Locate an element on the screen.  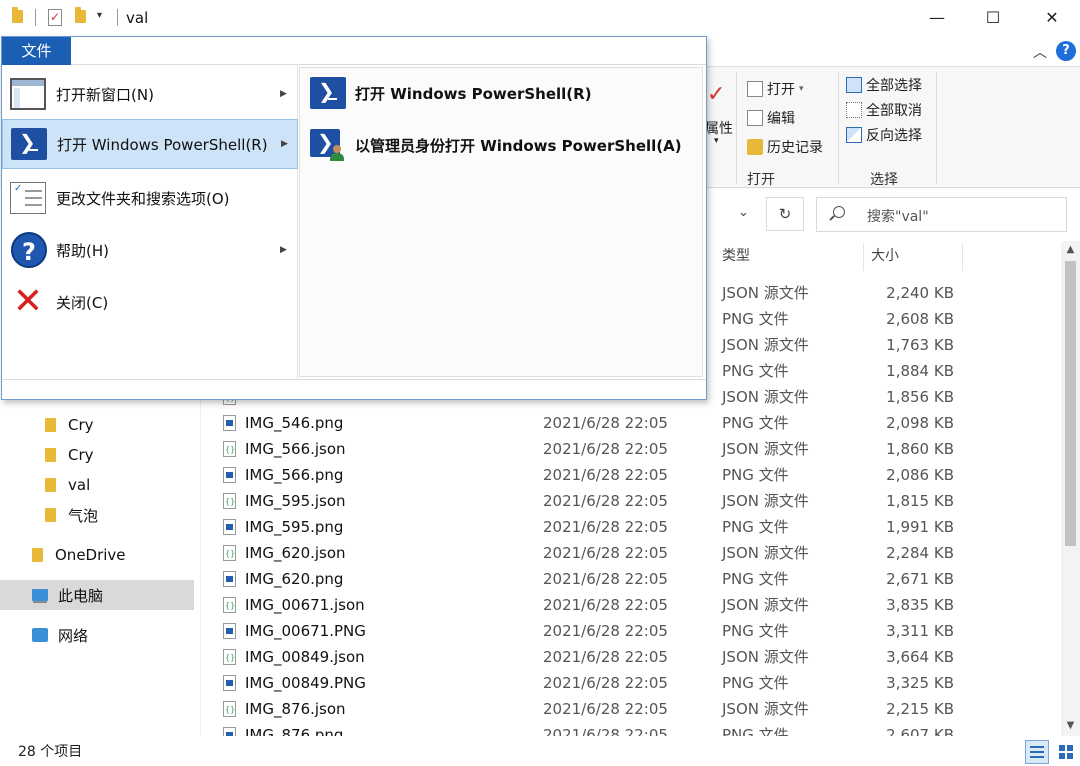
scroll-up-arrow: ▲ is located at coordinates (1070, 250).